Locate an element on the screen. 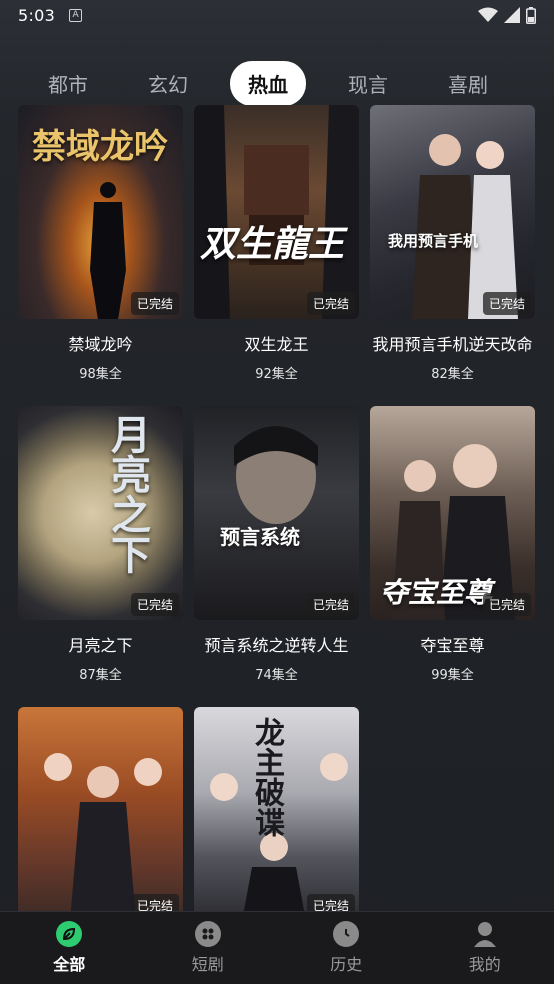 Image resolution: width=554 pixels, height=984 pixels. tab-xuanhuan: 玄幻 is located at coordinates (168, 83).